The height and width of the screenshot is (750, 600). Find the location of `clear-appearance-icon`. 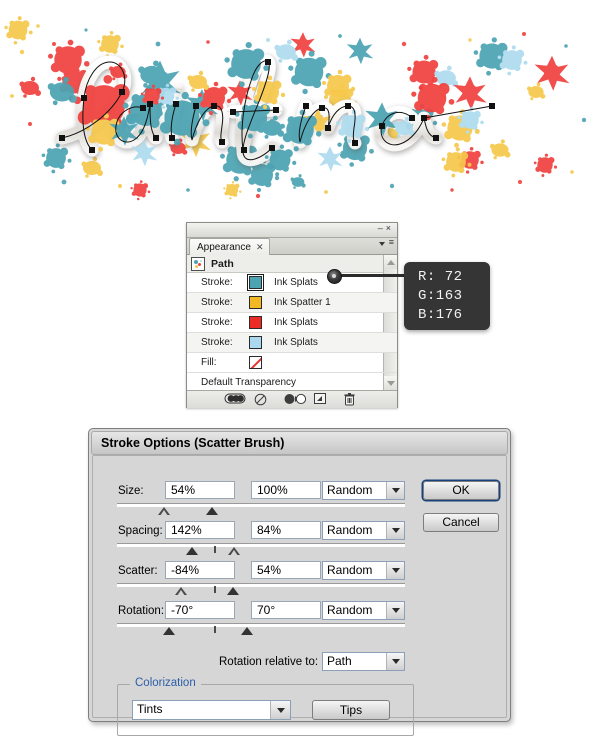

clear-appearance-icon is located at coordinates (262, 399).